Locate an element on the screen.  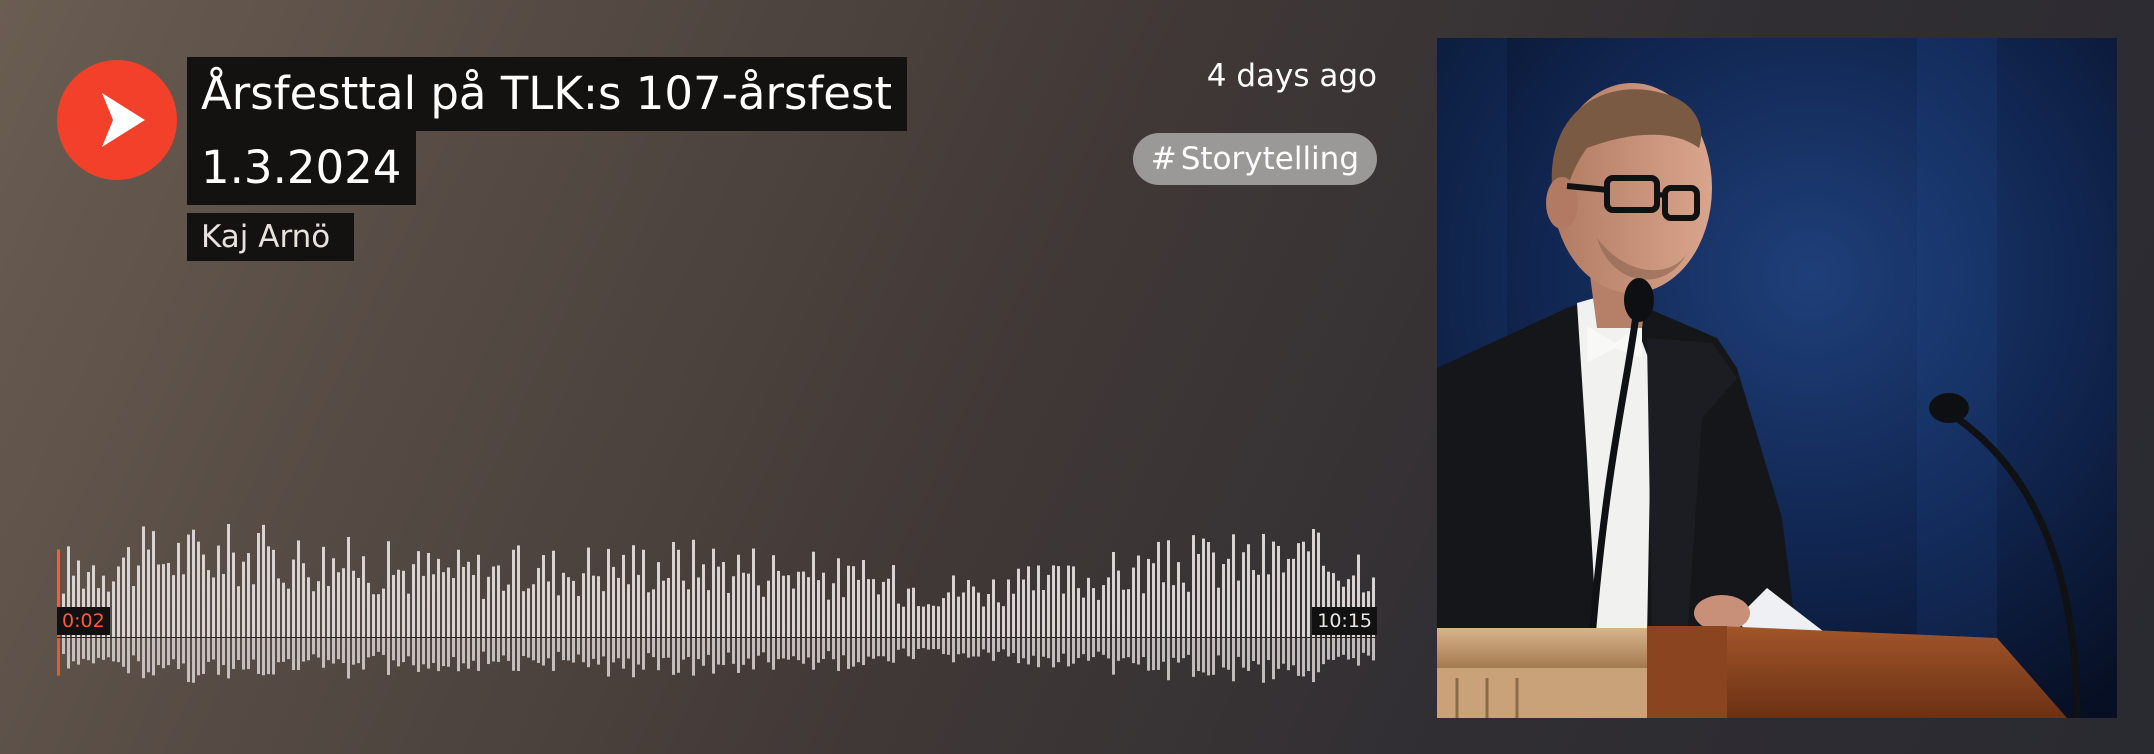
artist-name: Kaj Arnö is located at coordinates (271, 237).